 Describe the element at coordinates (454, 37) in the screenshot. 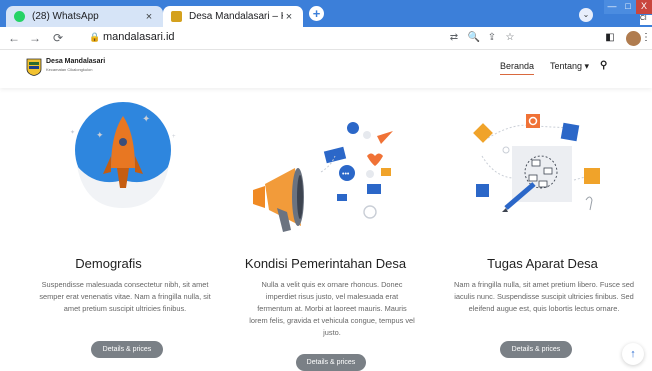

I see `translate-icon: ⇄` at that location.